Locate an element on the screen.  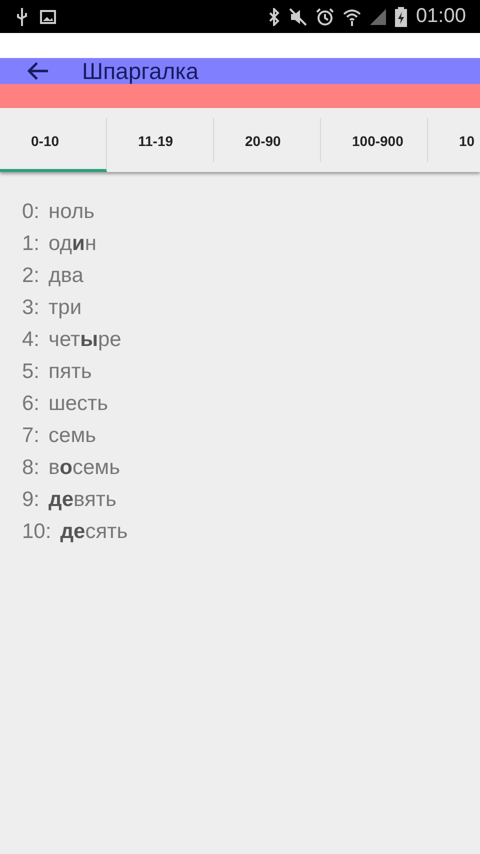
number-label: 2: is located at coordinates (31, 276).